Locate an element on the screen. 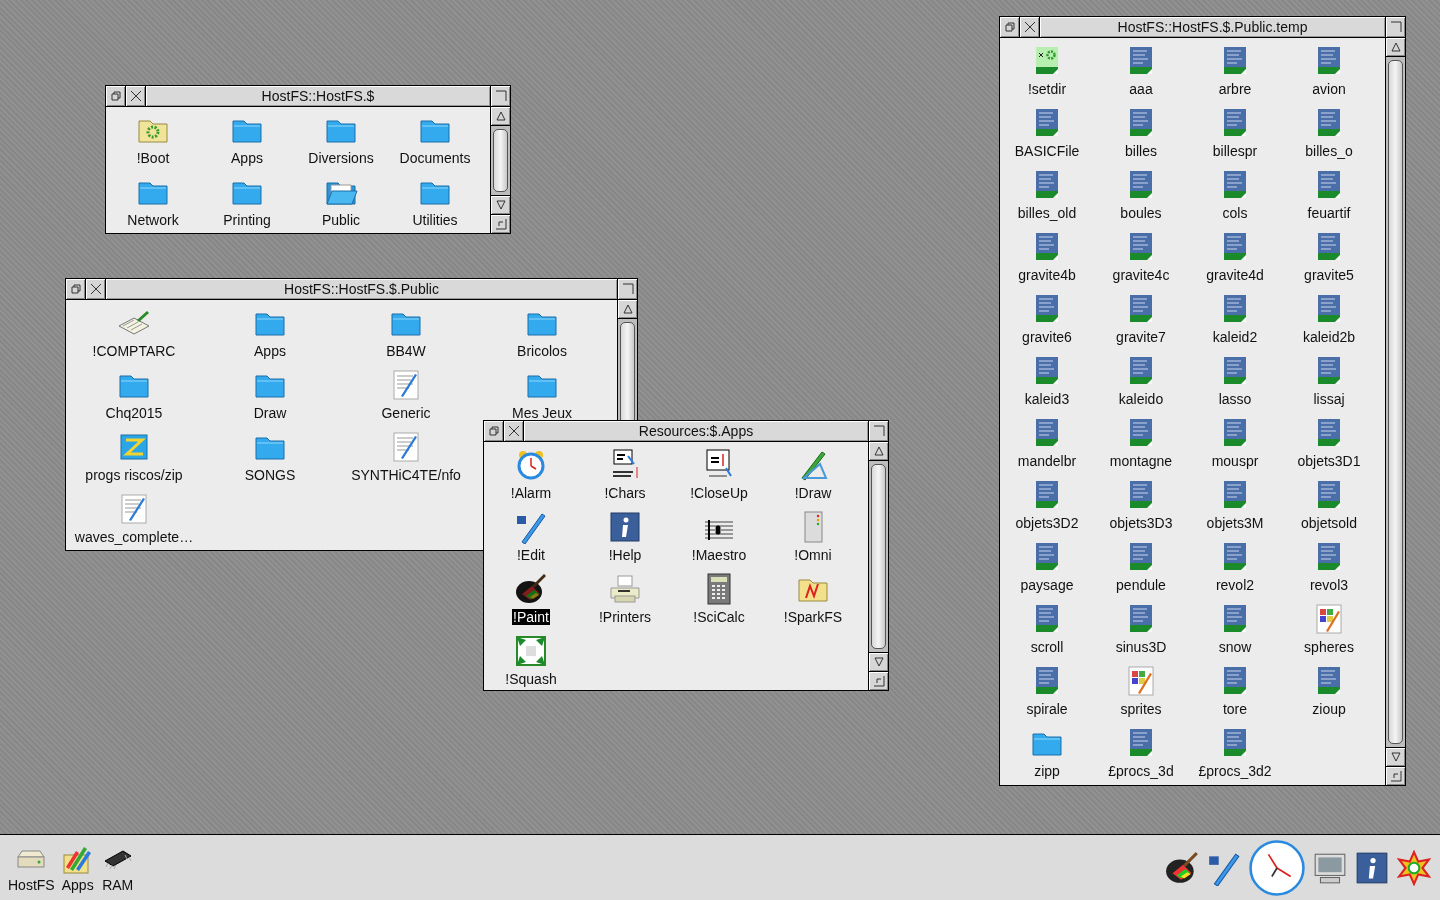 The width and height of the screenshot is (1440, 900). file-name: £procs_3d is located at coordinates (1141, 771).